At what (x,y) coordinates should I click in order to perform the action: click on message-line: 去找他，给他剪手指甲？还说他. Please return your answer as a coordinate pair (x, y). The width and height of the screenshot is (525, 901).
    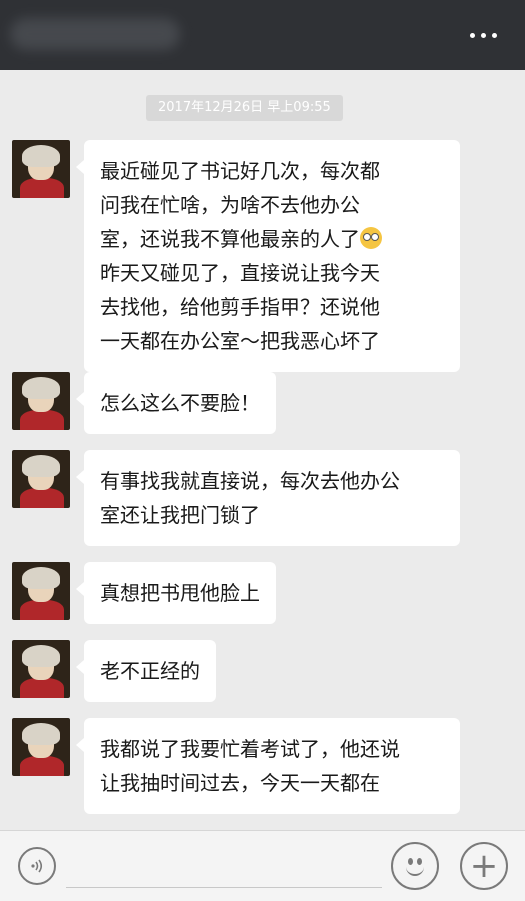
    Looking at the image, I should click on (240, 307).